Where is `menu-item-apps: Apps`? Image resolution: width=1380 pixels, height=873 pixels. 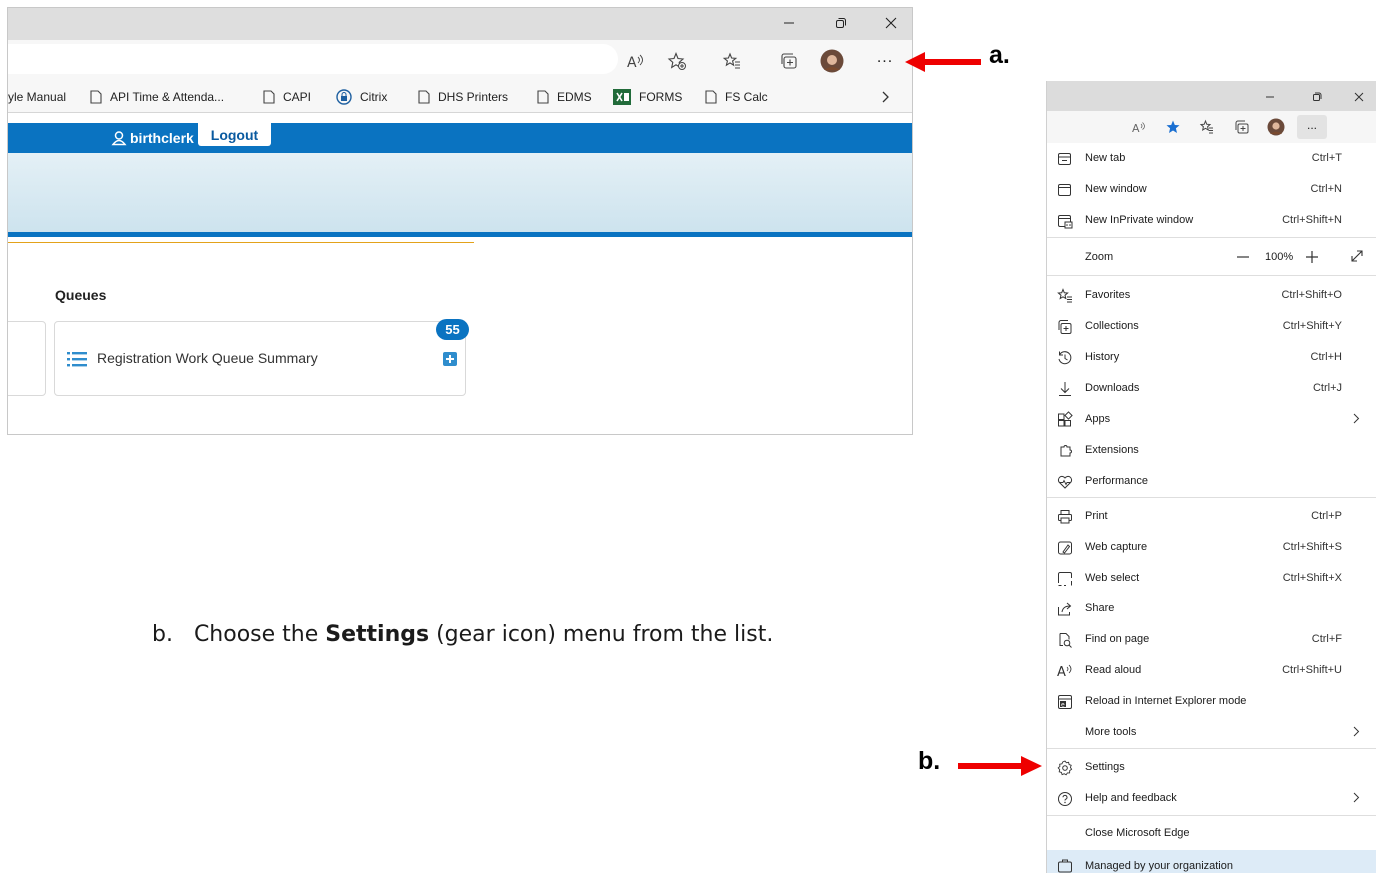 menu-item-apps: Apps is located at coordinates (1211, 419).